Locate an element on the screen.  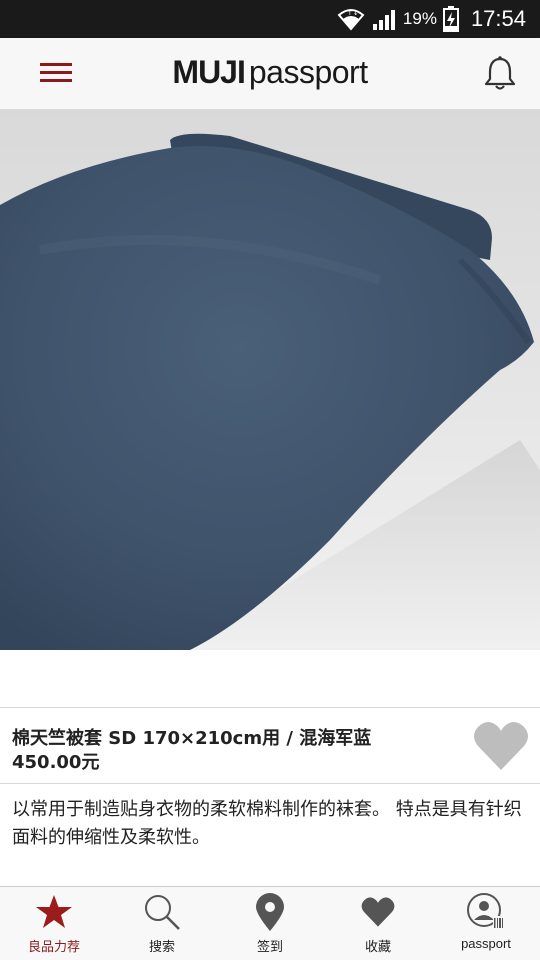
battery-percent: 19% is located at coordinates (419, 18).